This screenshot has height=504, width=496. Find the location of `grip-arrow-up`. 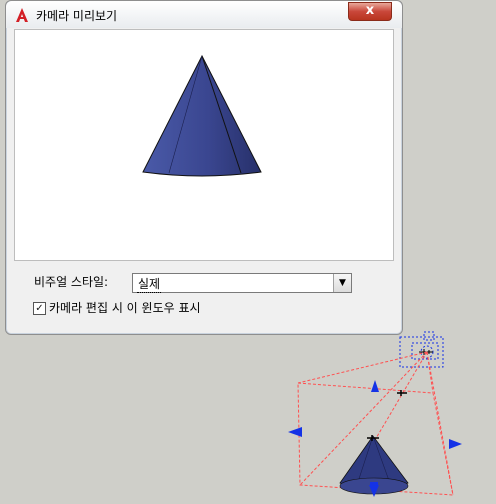

grip-arrow-up is located at coordinates (375, 386).